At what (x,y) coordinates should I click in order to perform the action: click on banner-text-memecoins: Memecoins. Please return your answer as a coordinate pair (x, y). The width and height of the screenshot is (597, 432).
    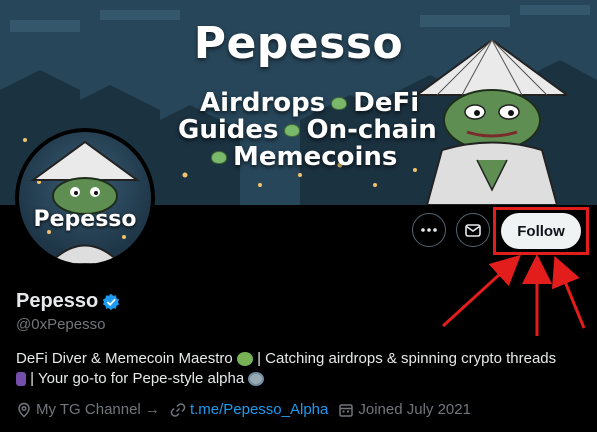
    Looking at the image, I should click on (315, 157).